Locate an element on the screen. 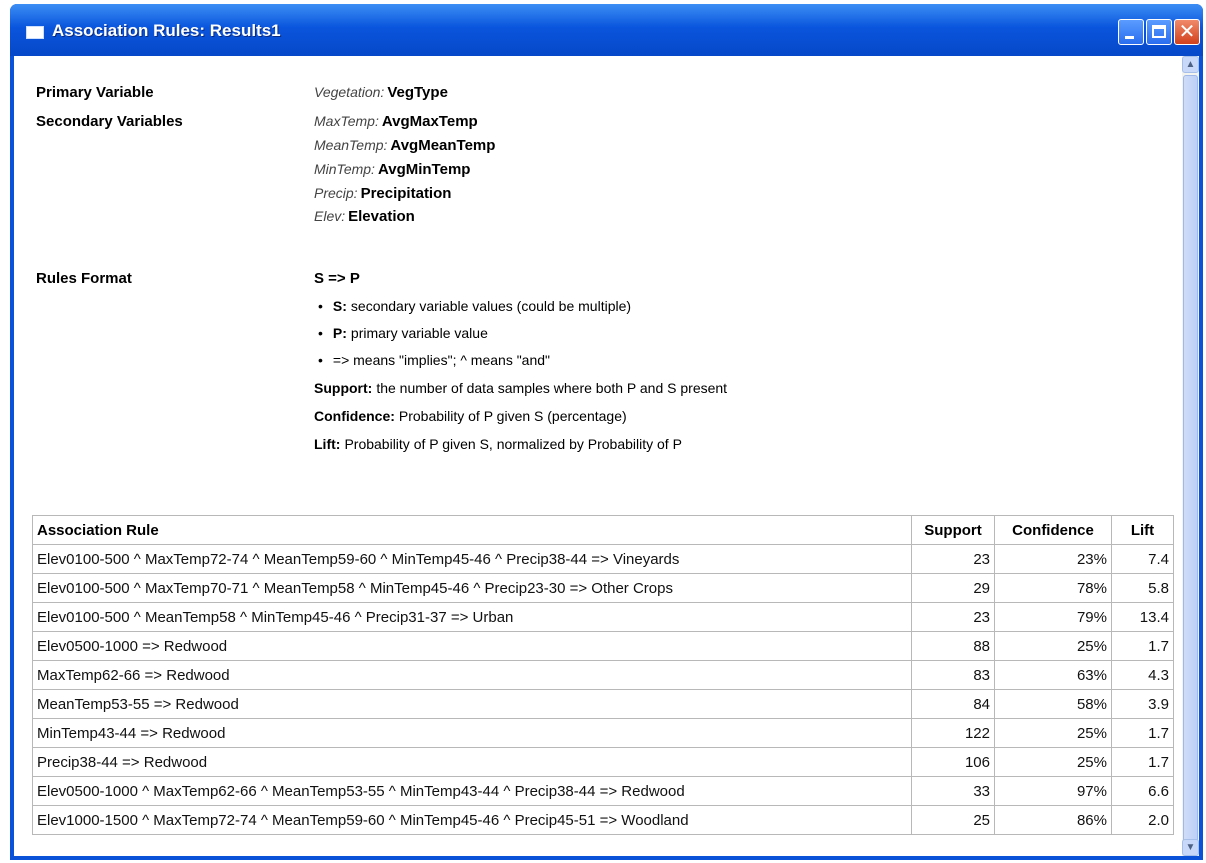 The height and width of the screenshot is (863, 1206). maximize-icon is located at coordinates (1159, 31).